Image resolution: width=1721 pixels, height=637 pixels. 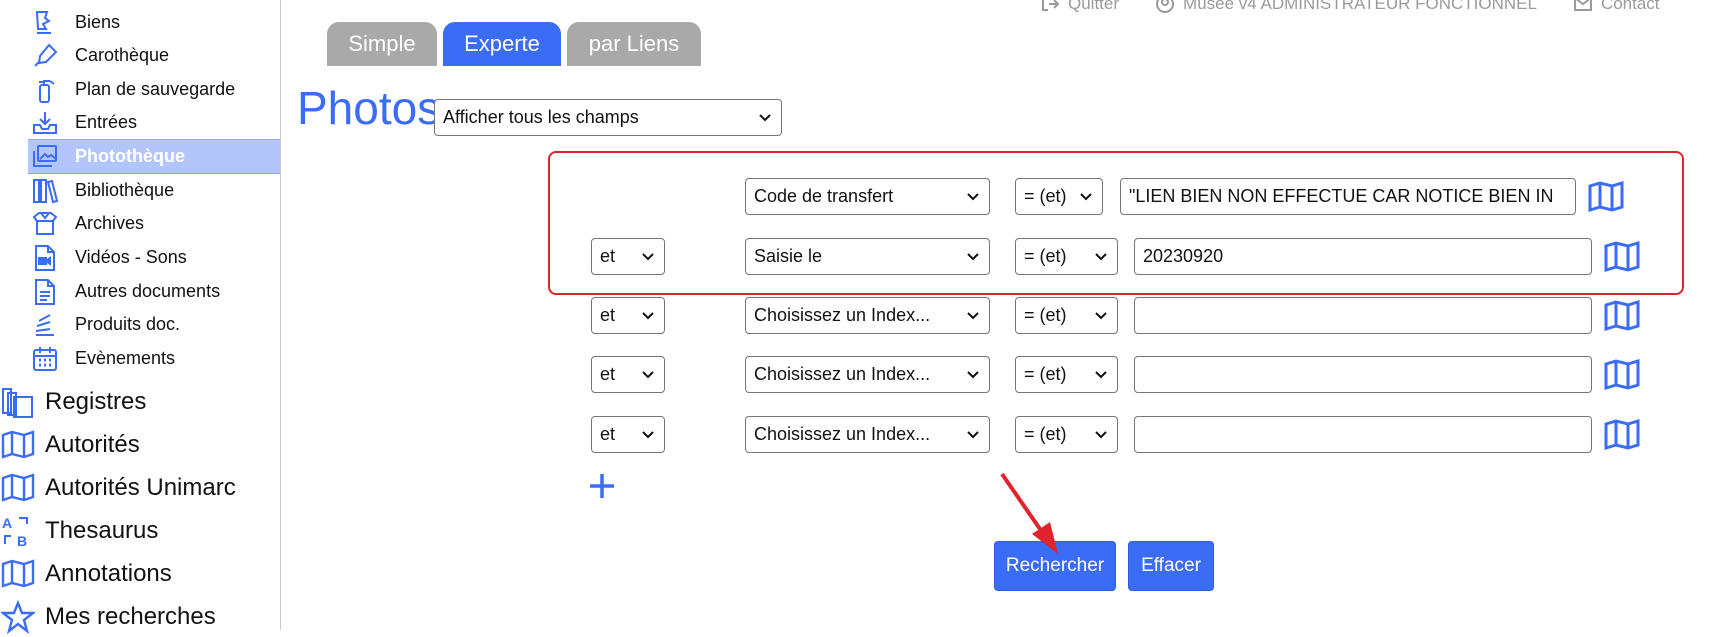 I want to click on sidebar-item-bibliotheque: Bibliothèque, so click(x=154, y=190).